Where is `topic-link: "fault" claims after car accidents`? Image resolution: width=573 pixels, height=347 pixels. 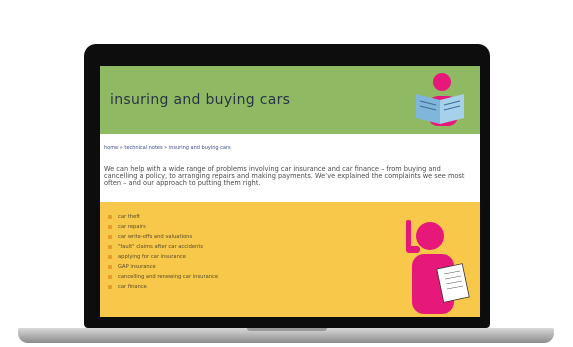 topic-link: "fault" claims after car accidents is located at coordinates (163, 247).